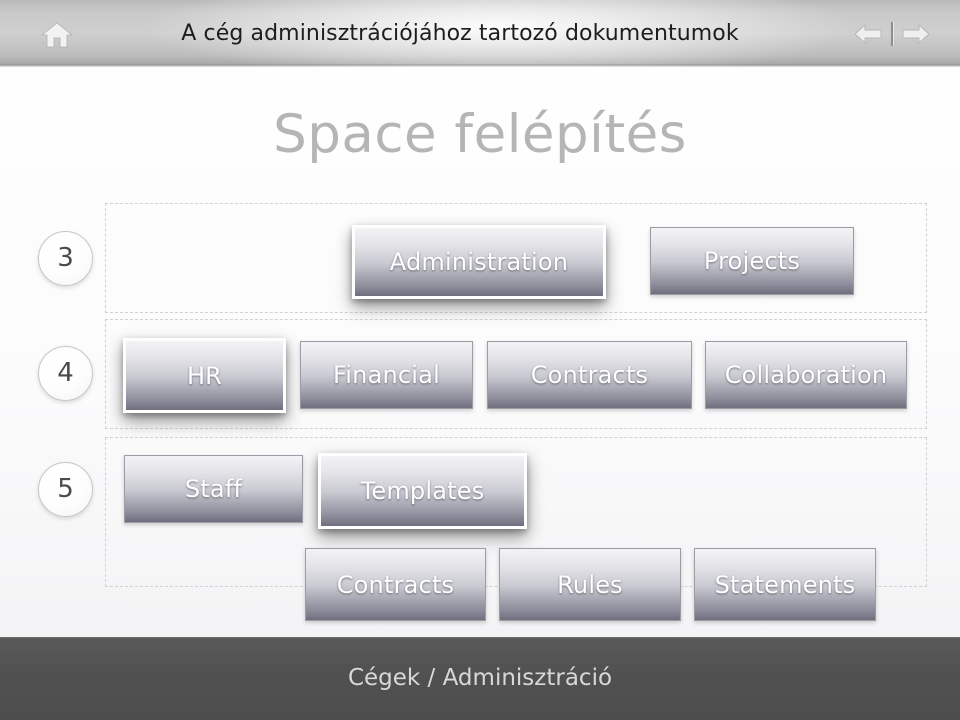 The image size is (960, 720). I want to click on node-label: Statements, so click(785, 584).